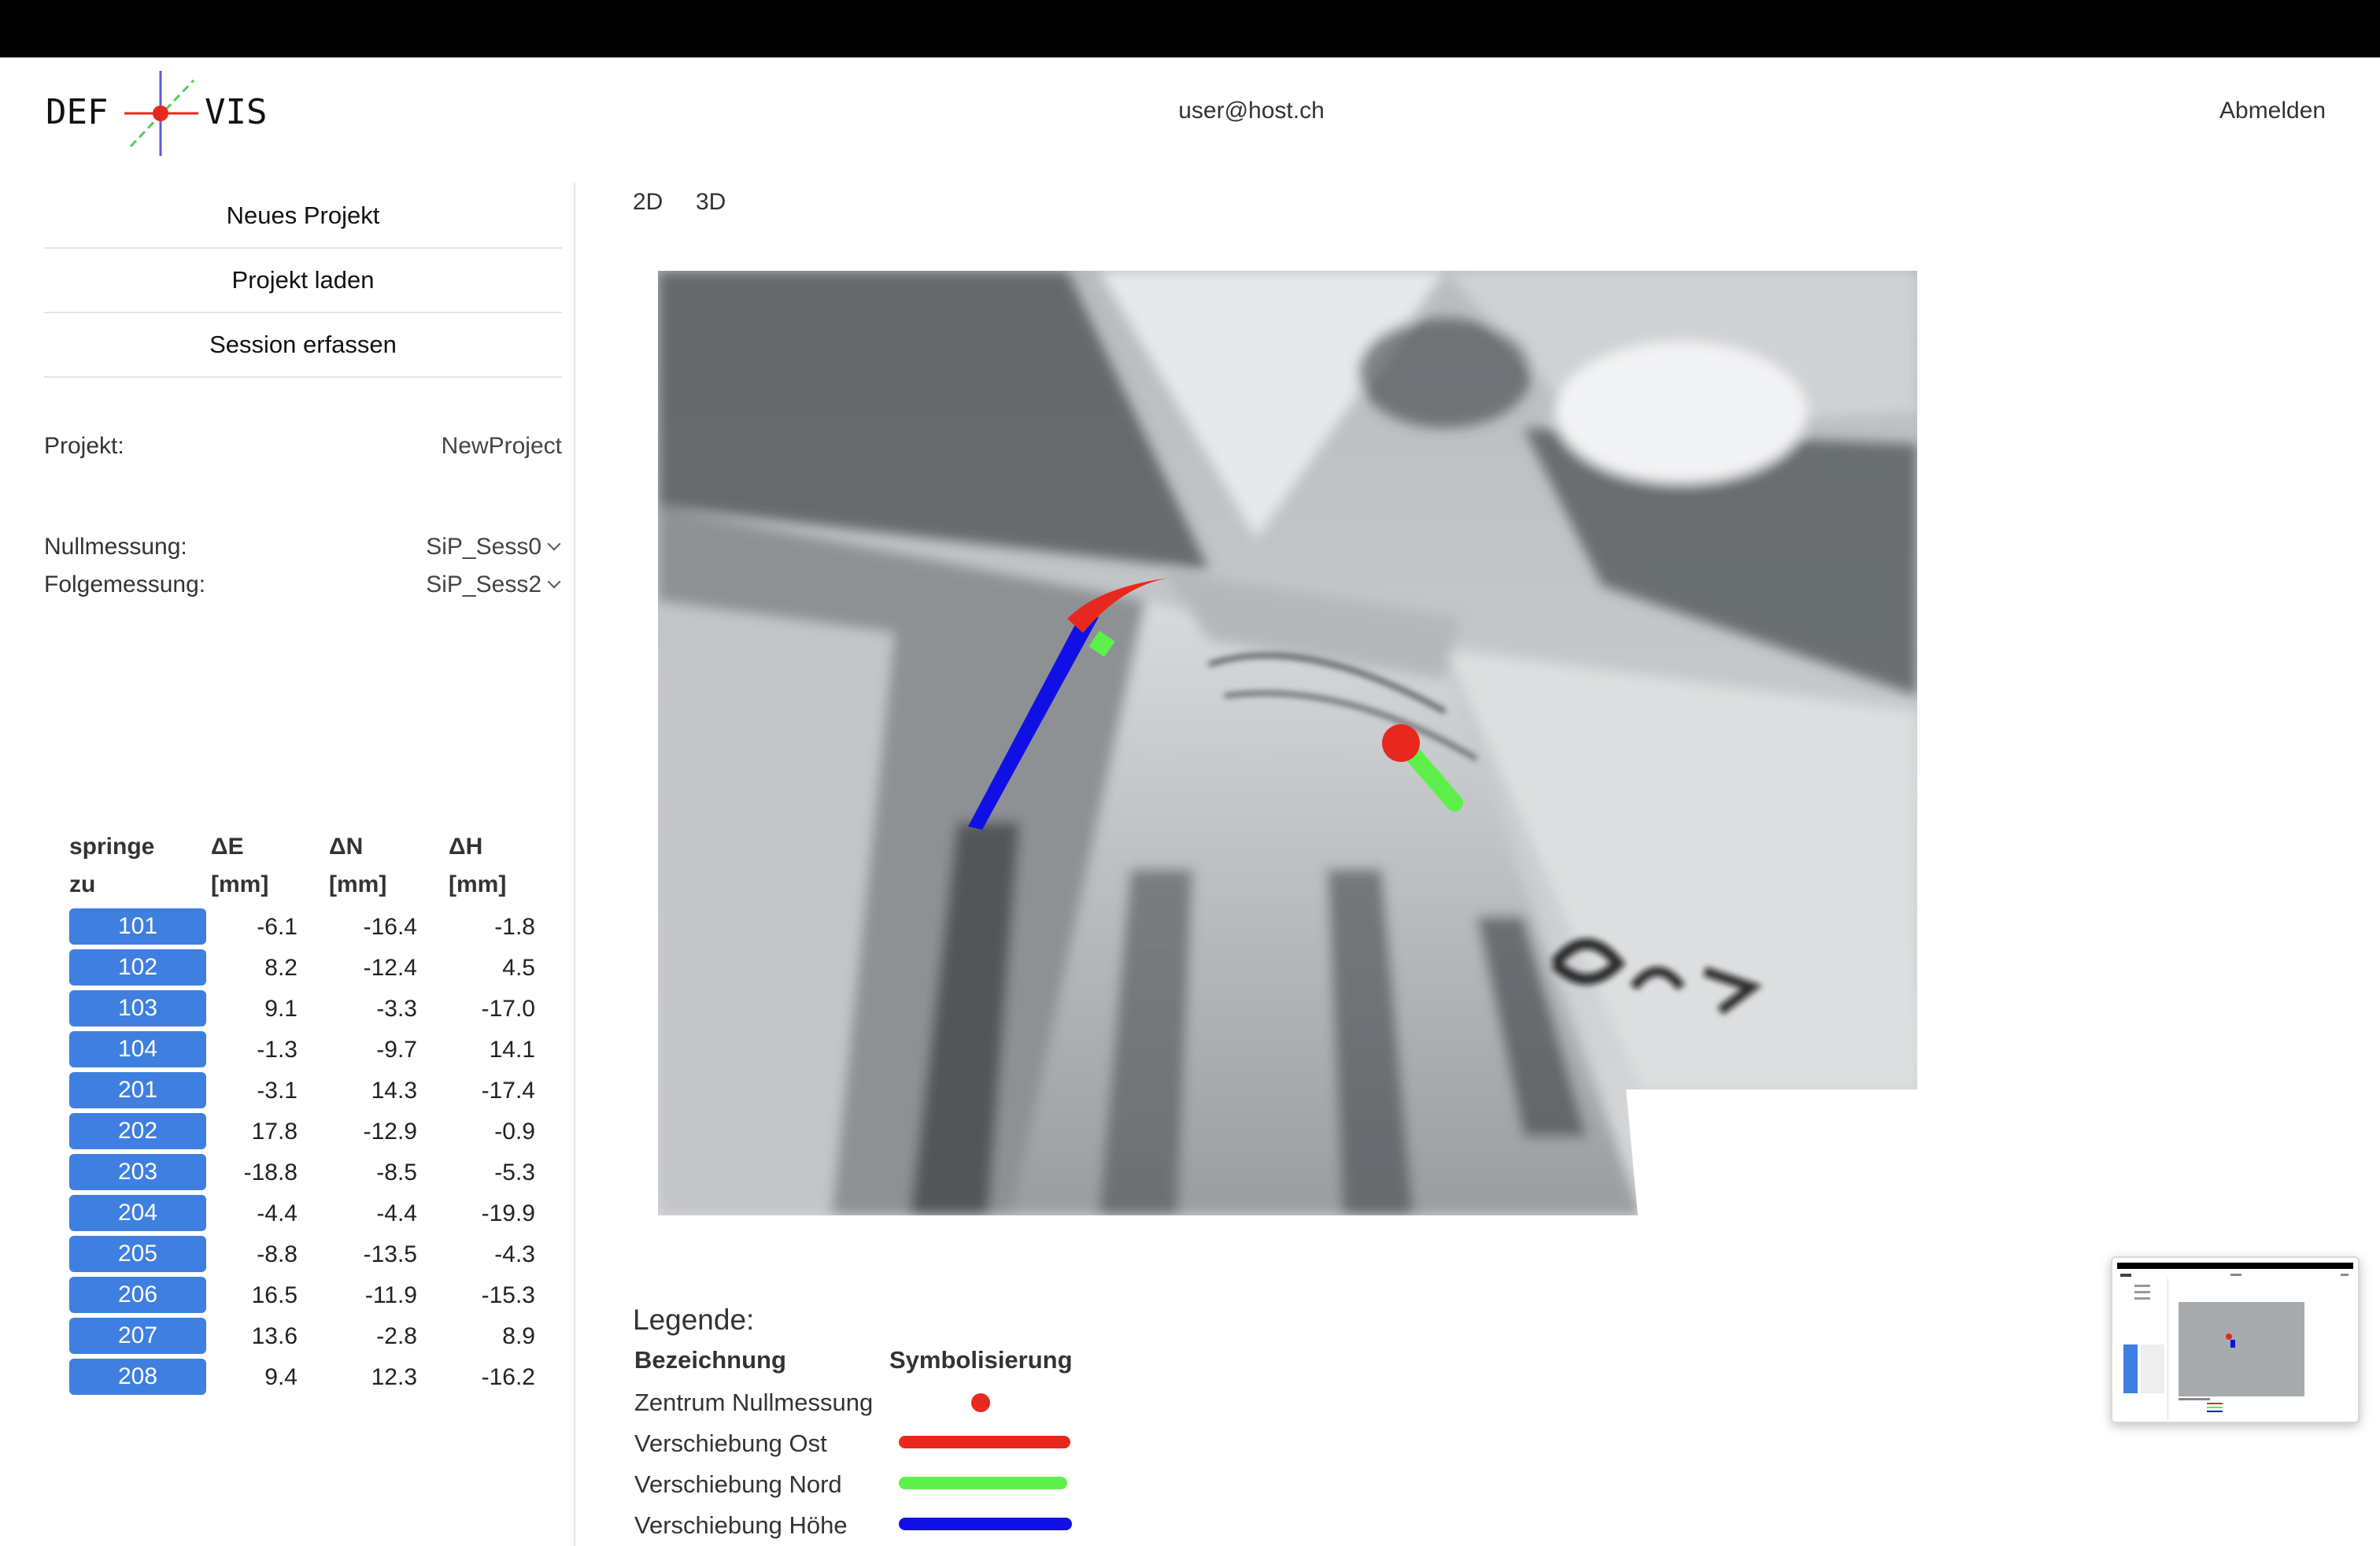  I want to click on cell-dh: -0.9, so click(514, 1132).